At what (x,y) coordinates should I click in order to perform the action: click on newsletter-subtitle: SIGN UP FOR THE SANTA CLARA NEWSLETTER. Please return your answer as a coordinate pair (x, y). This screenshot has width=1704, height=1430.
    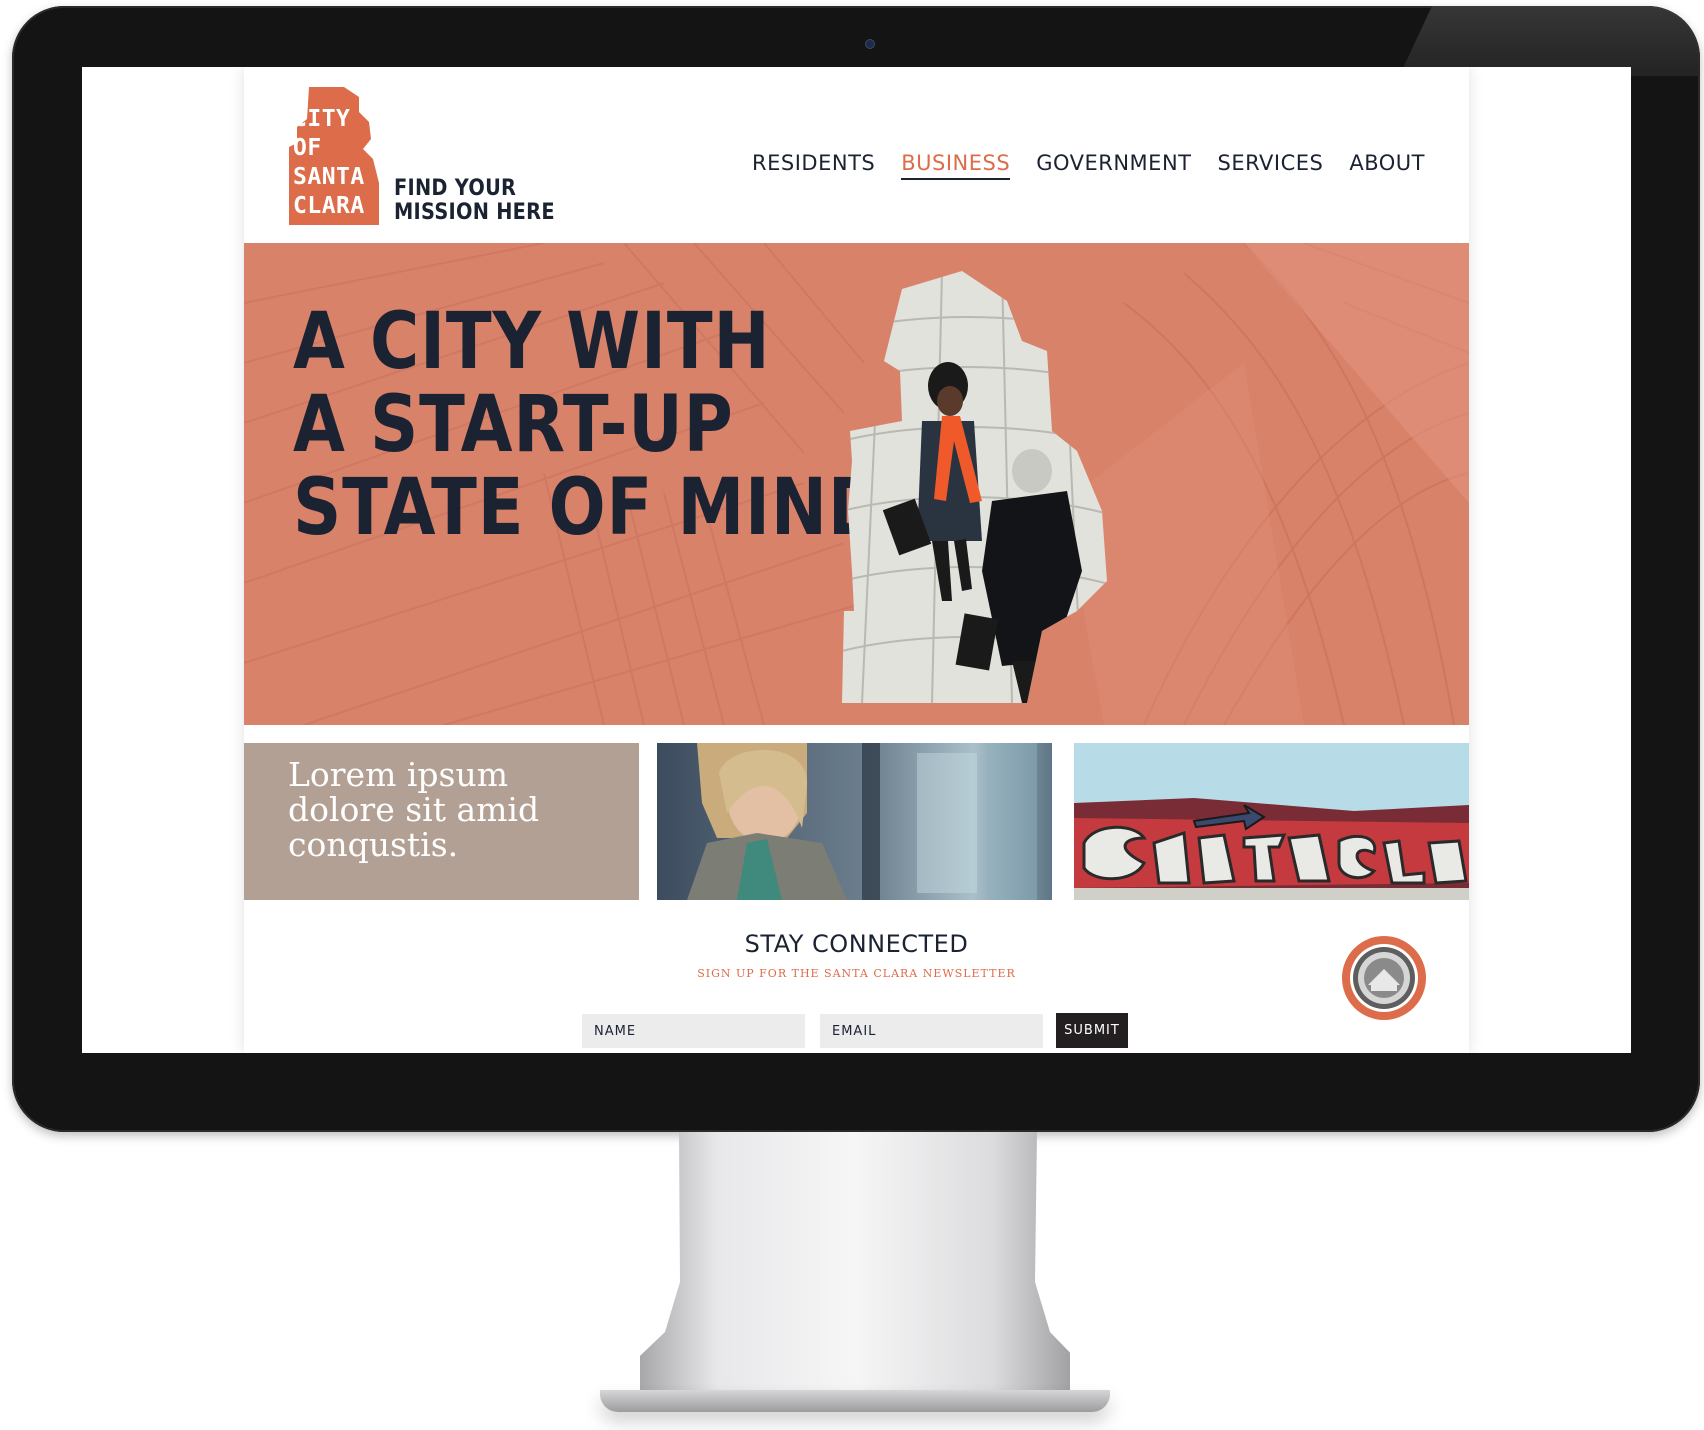
    Looking at the image, I should click on (856, 973).